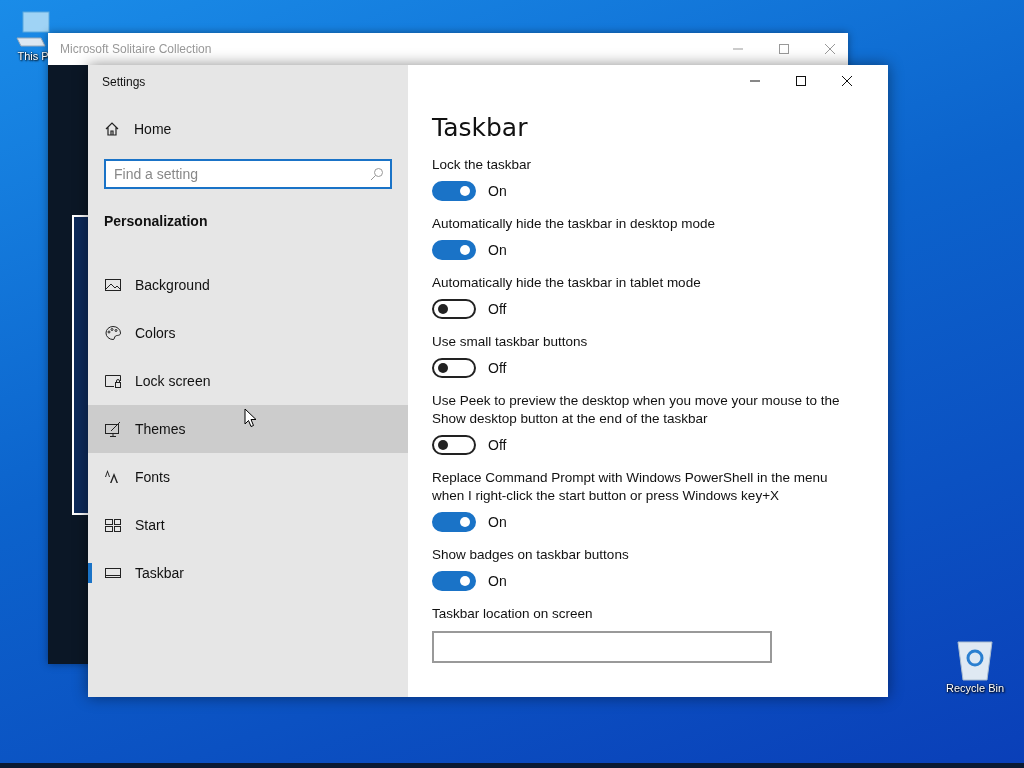  Describe the element at coordinates (33, 30) in the screenshot. I see `computer-icon` at that location.